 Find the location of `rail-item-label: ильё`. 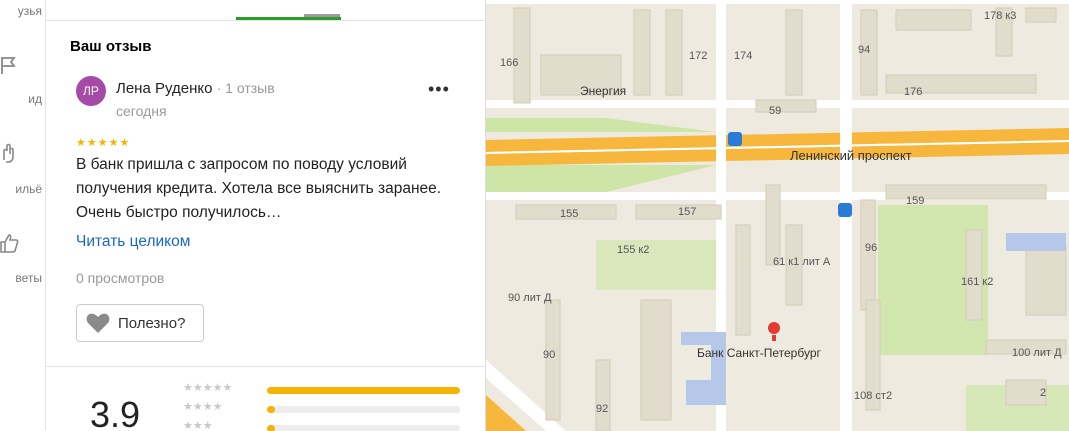

rail-item-label: ильё is located at coordinates (28, 189).